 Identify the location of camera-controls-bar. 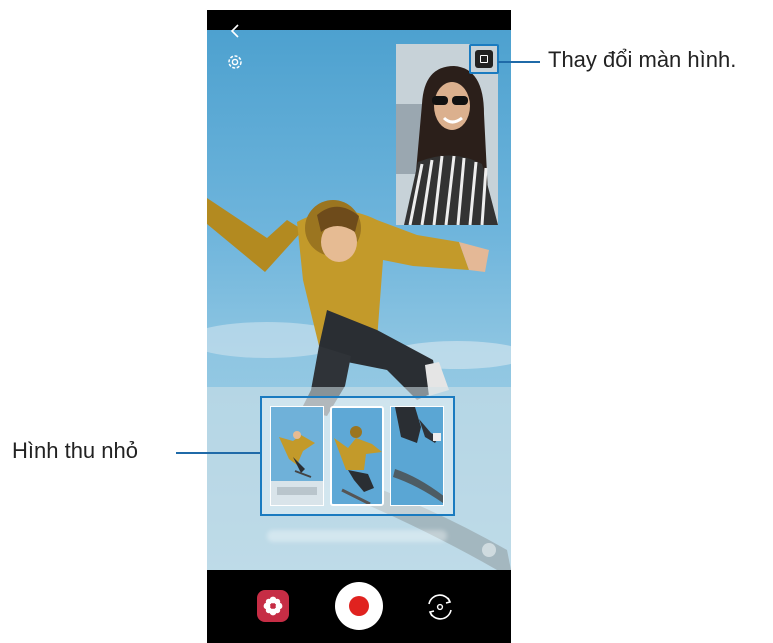
(359, 606).